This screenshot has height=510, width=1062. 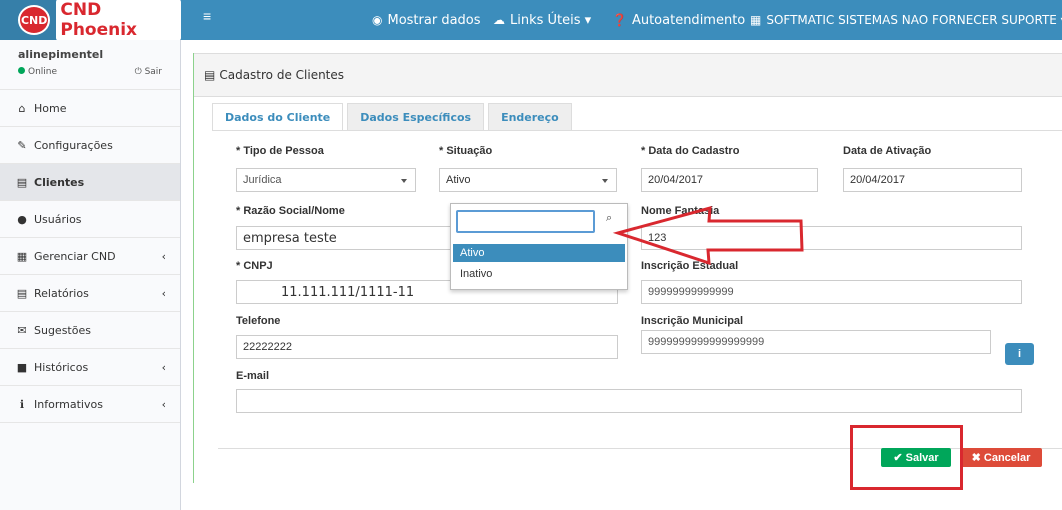 I want to click on user-name: alinepimentel, so click(x=61, y=54).